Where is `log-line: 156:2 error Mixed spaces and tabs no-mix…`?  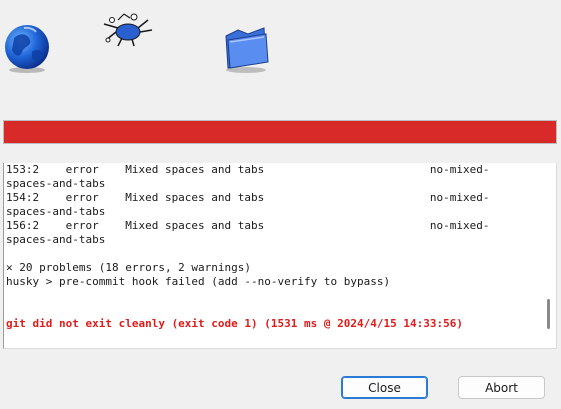 log-line: 156:2 error Mixed spaces and tabs no-mix… is located at coordinates (248, 225).